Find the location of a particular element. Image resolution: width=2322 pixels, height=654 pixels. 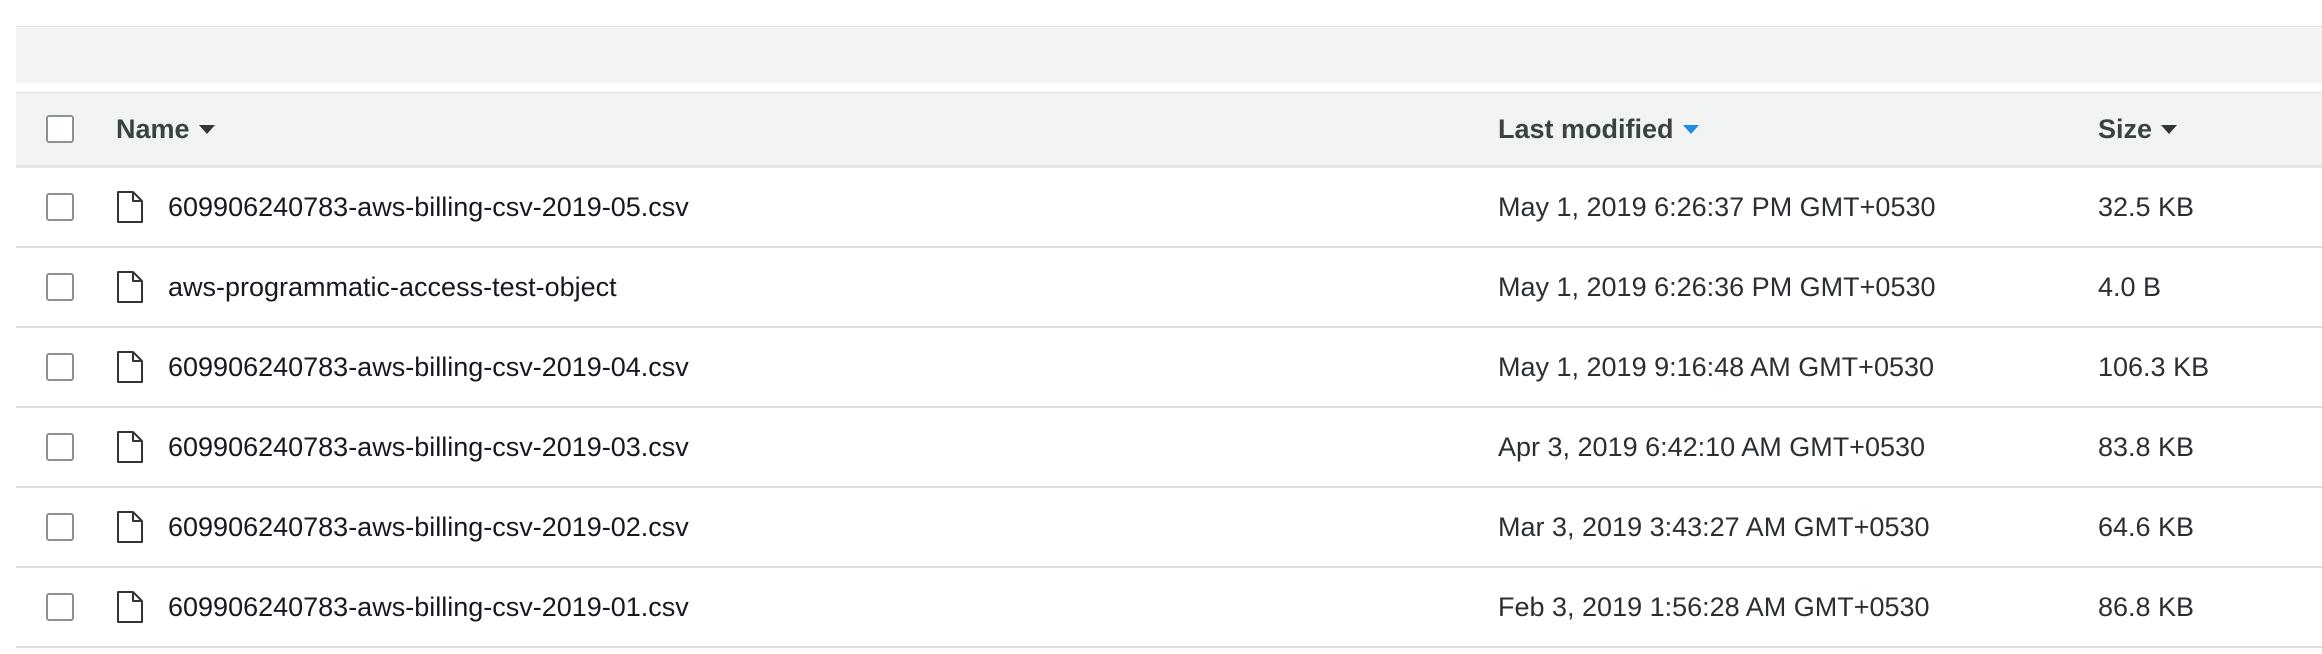

column-size-label: Size is located at coordinates (2125, 128).